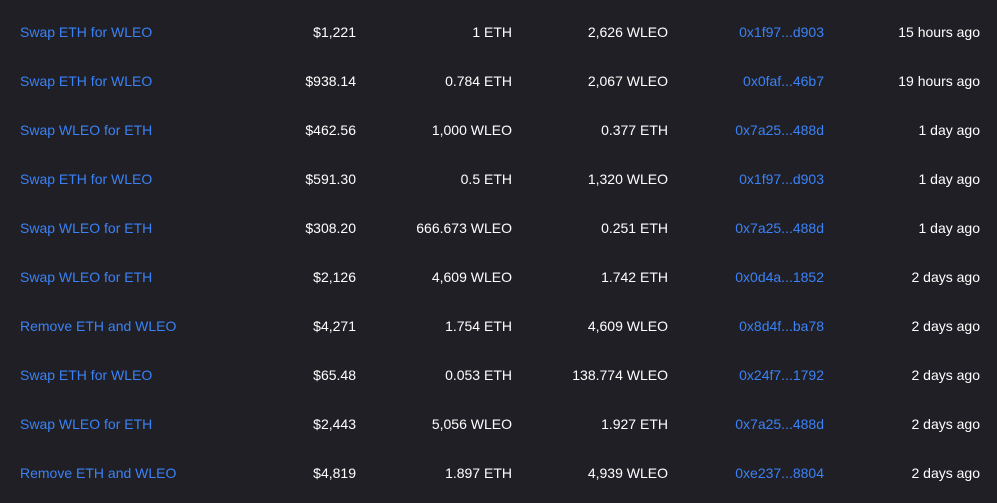 The image size is (997, 503). What do you see at coordinates (752, 473) in the screenshot?
I see `account-link: 0xe237...8804` at bounding box center [752, 473].